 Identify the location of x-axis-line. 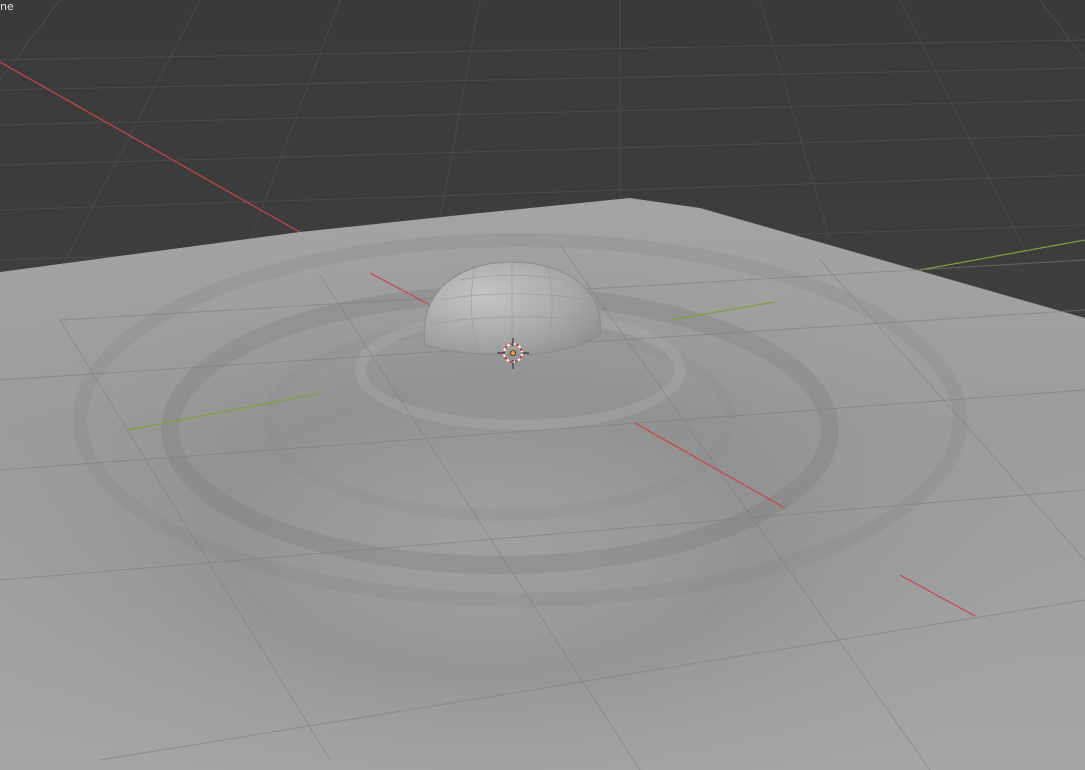
(153, 148).